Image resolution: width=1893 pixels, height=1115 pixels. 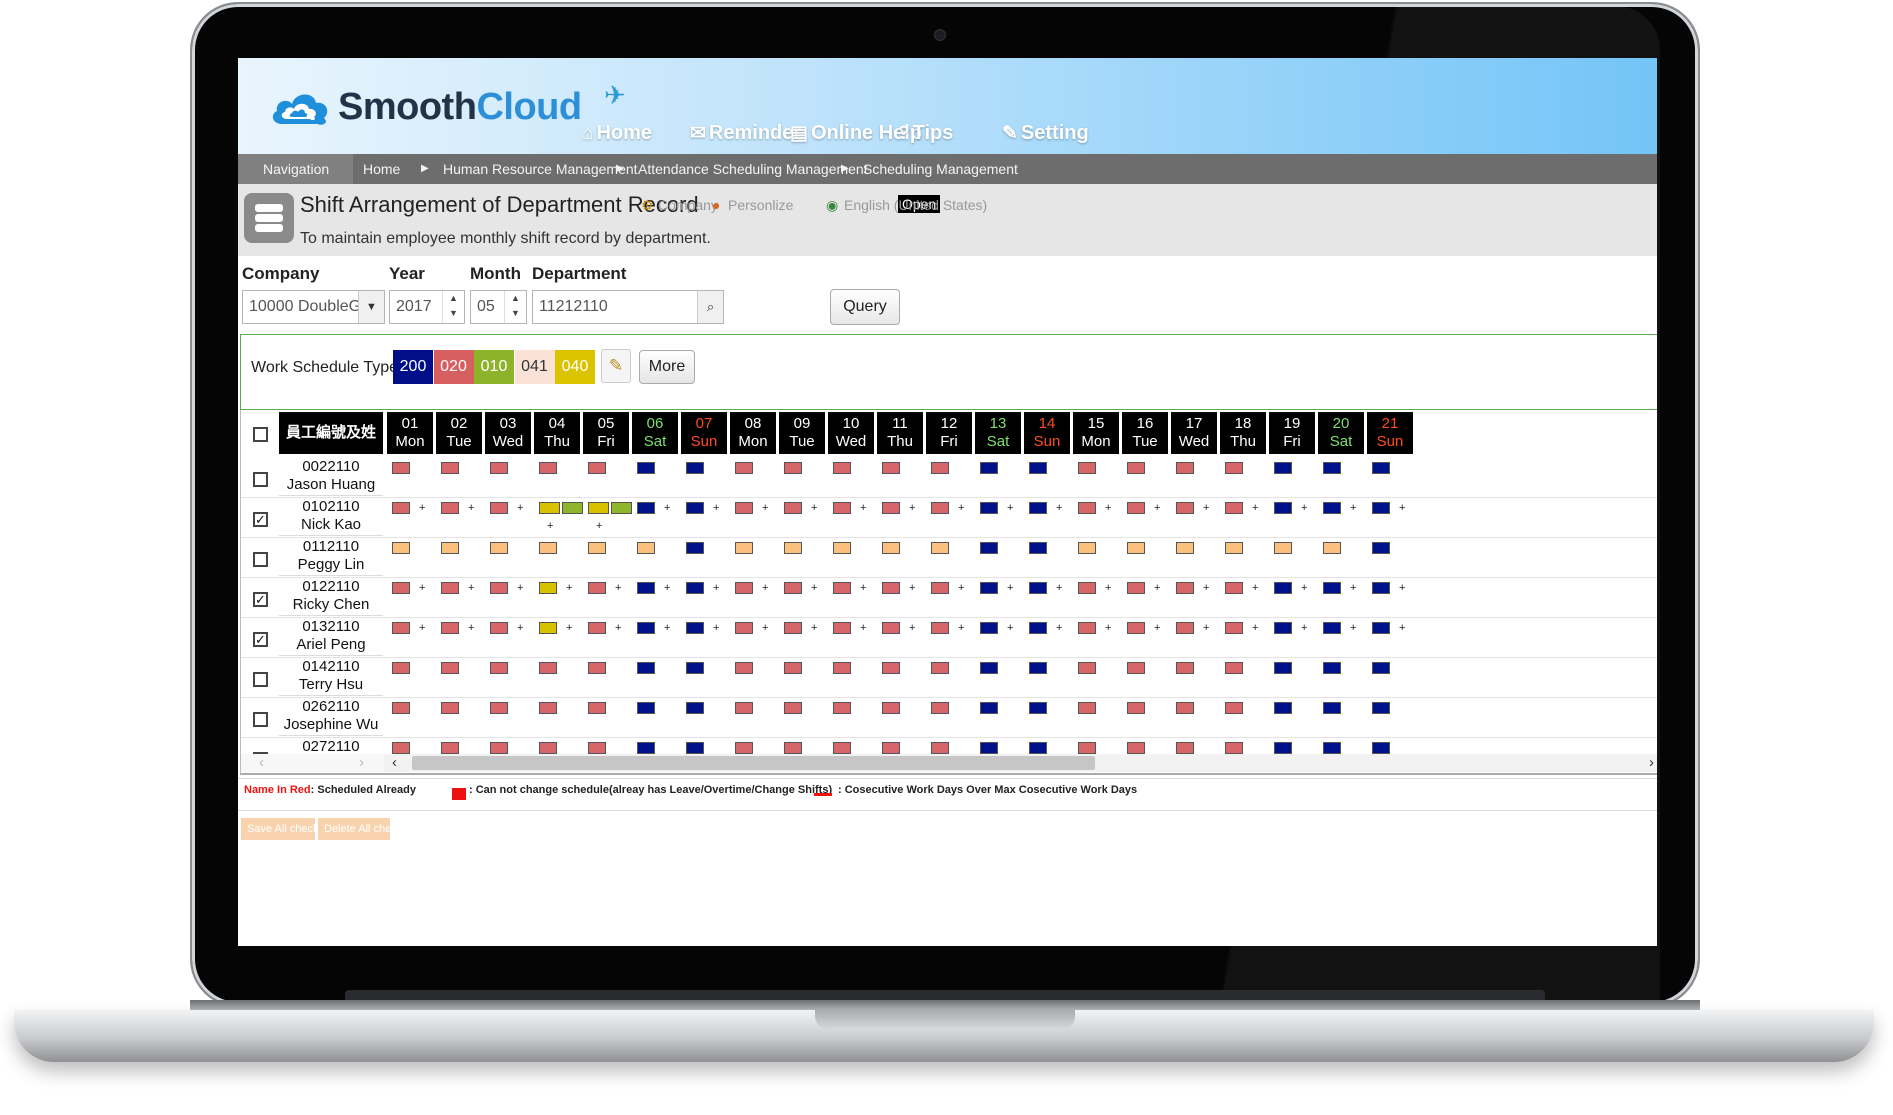 What do you see at coordinates (410, 433) in the screenshot?
I see `day-column-header: 01 Mon` at bounding box center [410, 433].